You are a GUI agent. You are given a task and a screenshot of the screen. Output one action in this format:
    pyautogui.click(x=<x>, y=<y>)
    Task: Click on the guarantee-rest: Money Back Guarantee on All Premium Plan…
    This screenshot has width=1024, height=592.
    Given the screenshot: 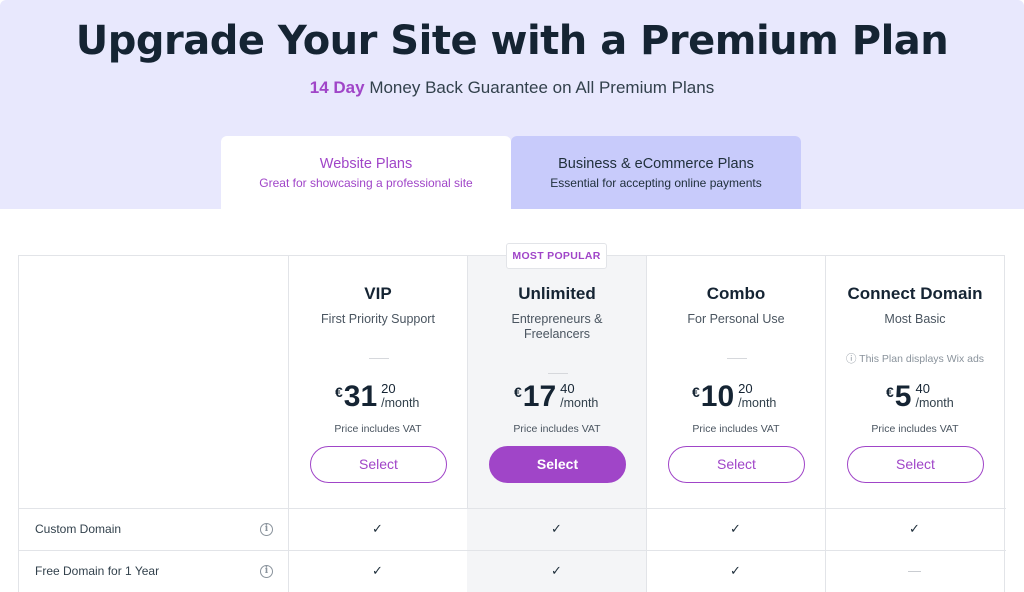 What is the action you would take?
    pyautogui.click(x=539, y=87)
    